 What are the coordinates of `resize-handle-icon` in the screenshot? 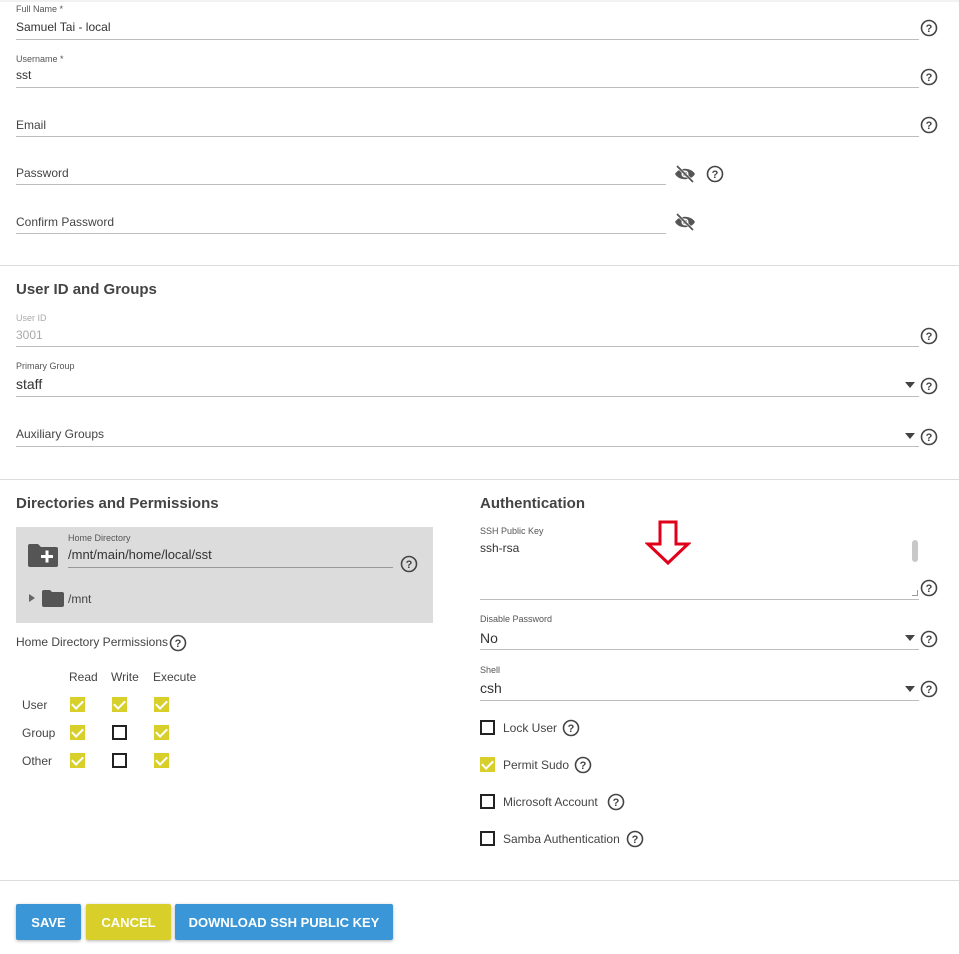 It's located at (915, 593).